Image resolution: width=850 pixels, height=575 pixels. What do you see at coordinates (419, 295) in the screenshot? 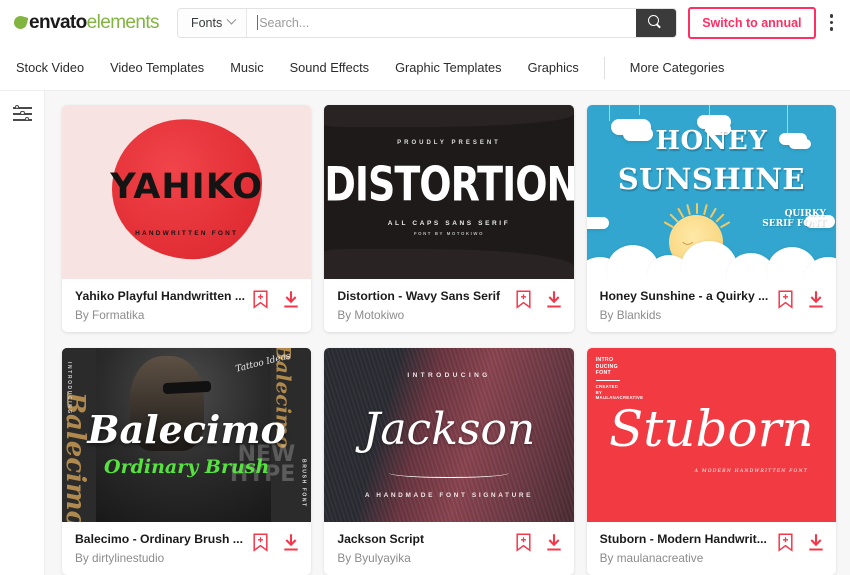
I see `card-title: Distortion - Wavy Sans Serif` at bounding box center [419, 295].